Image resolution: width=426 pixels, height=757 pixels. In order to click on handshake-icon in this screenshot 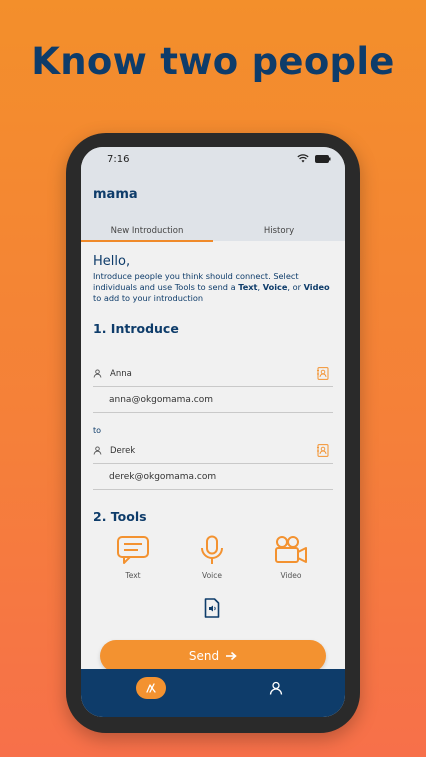, I will do `click(151, 688)`.